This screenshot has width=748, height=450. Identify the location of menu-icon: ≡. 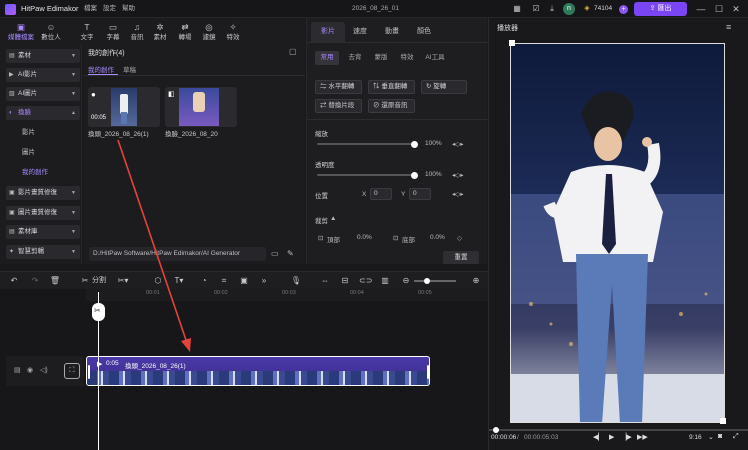
(728, 27).